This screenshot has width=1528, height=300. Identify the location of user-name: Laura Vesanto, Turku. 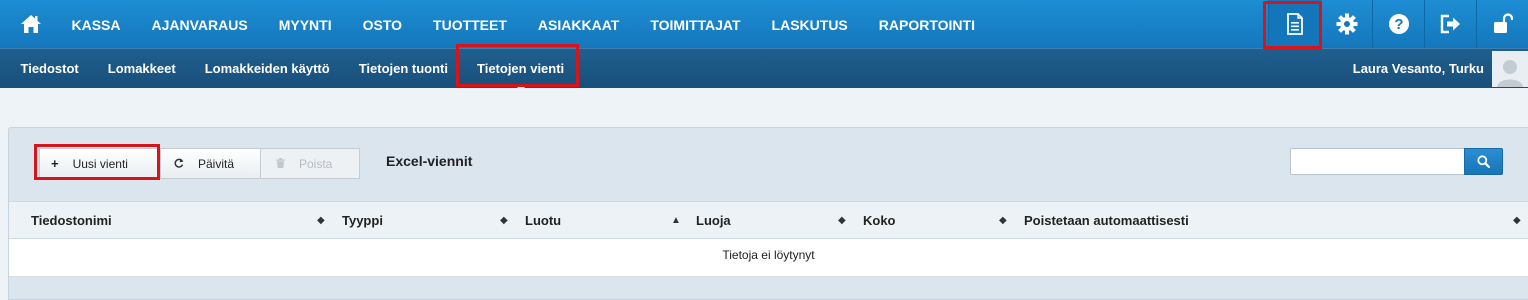
(1418, 69).